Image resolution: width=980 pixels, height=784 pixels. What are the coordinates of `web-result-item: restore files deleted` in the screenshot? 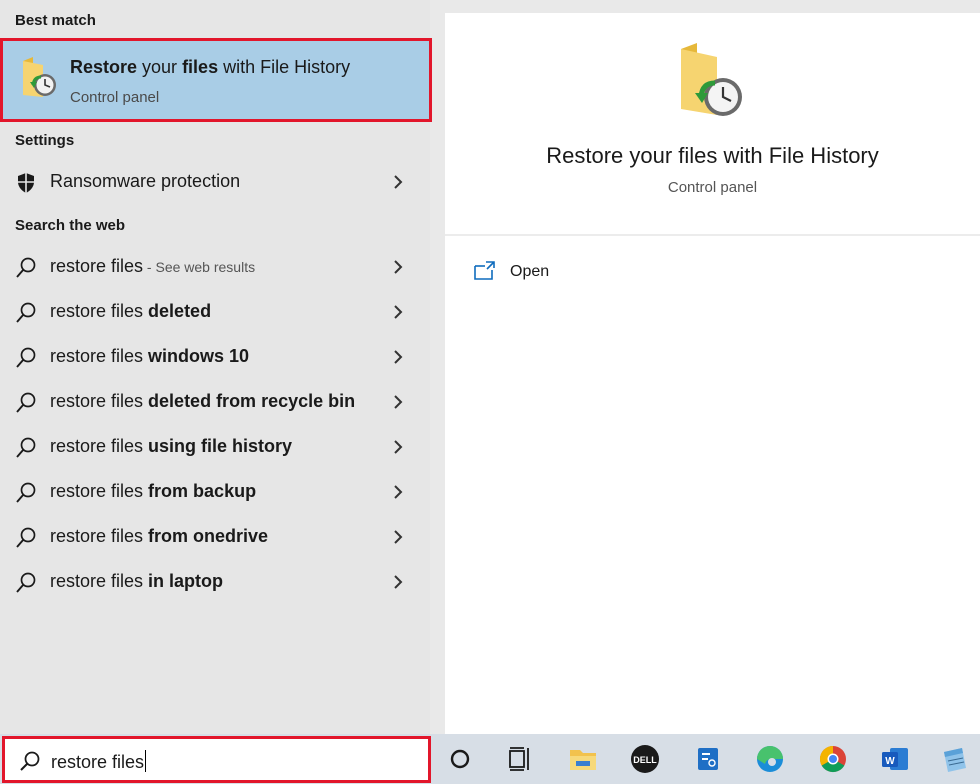 It's located at (215, 312).